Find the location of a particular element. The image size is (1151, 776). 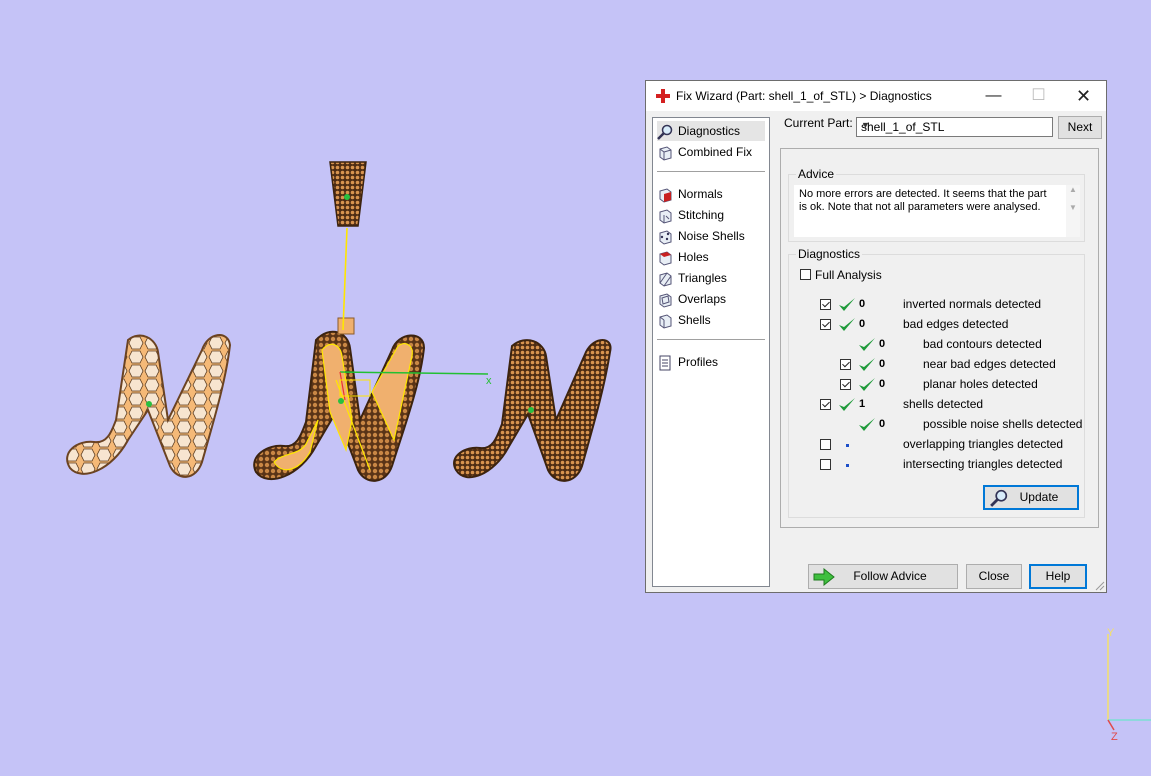

nav-item-profiles: Profiles is located at coordinates (687, 362).